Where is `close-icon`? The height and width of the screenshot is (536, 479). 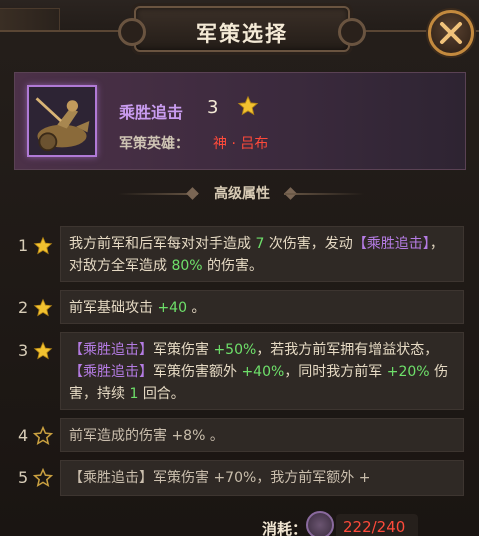 close-icon is located at coordinates (451, 33).